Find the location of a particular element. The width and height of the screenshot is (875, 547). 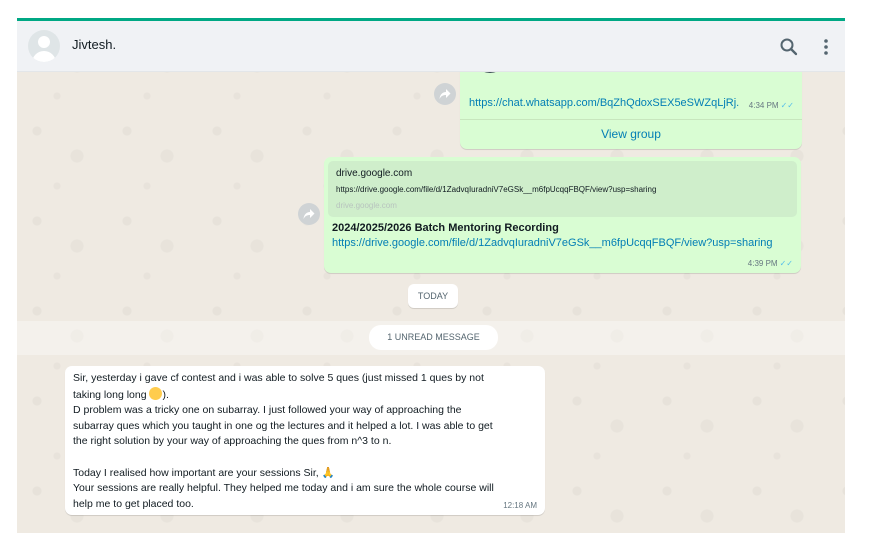

message-line: taking long long is located at coordinates (111, 394).